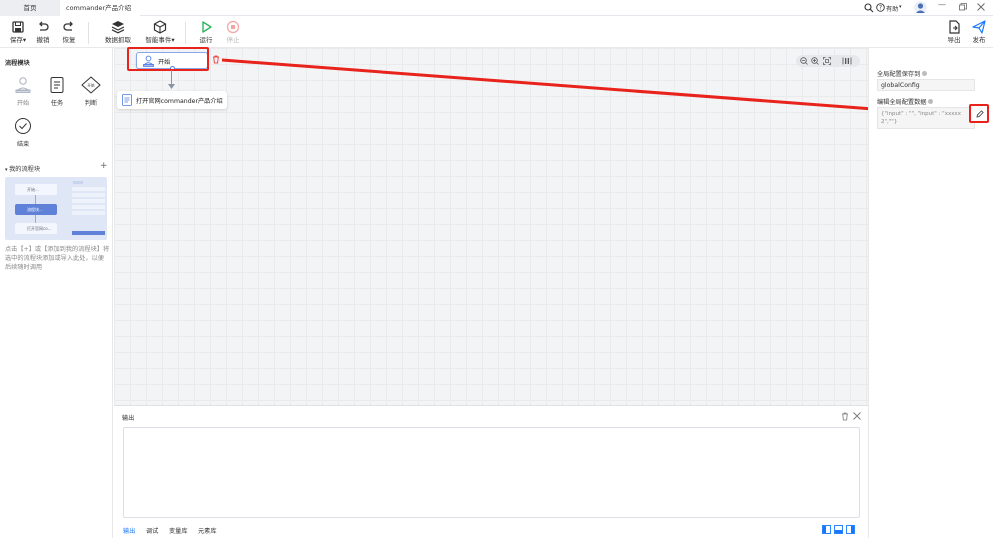  What do you see at coordinates (127, 100) in the screenshot?
I see `task-node-icon` at bounding box center [127, 100].